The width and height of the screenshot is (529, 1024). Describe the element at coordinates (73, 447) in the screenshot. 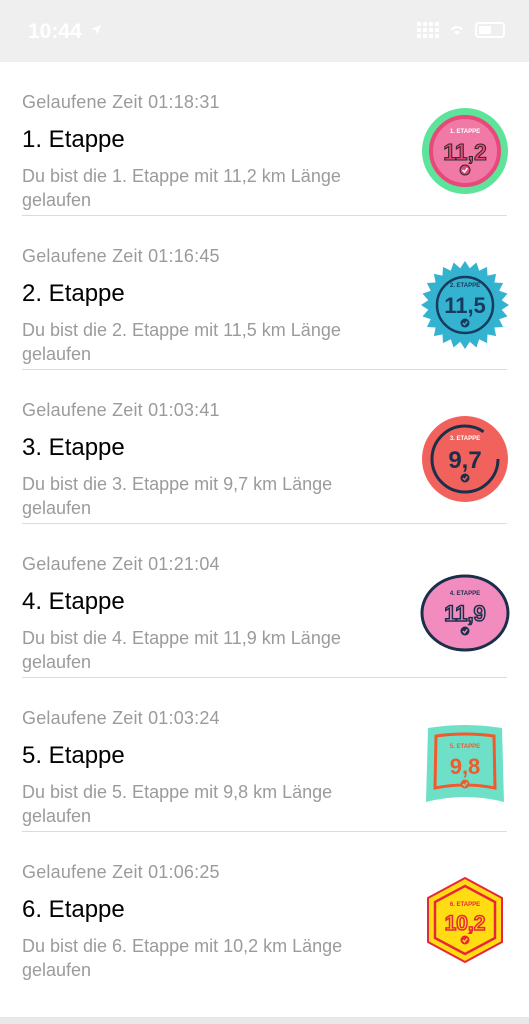

I see `stage-title: 3. Etappe` at that location.